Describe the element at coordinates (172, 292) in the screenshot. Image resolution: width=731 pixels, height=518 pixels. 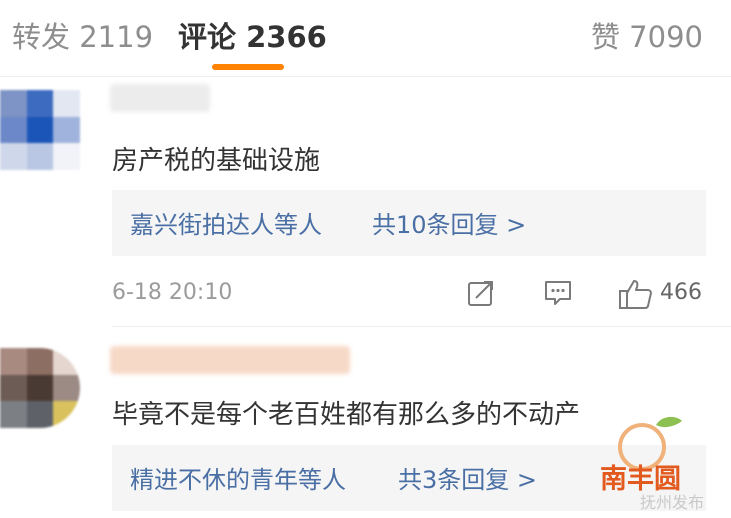
I see `comment-timestamp: 6-18 20:10` at that location.